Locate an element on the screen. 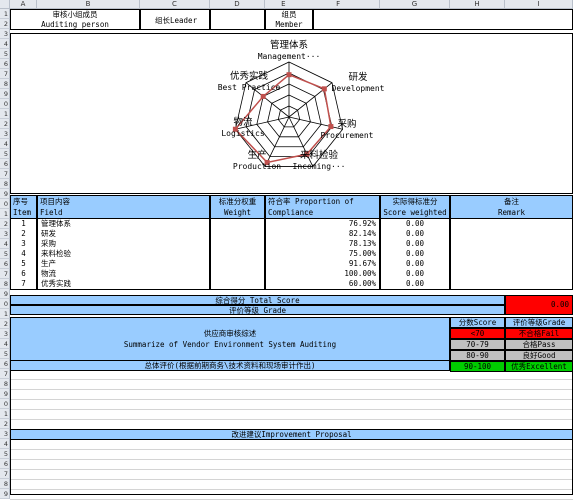  score-header-cell: 分数Score is located at coordinates (477, 322).